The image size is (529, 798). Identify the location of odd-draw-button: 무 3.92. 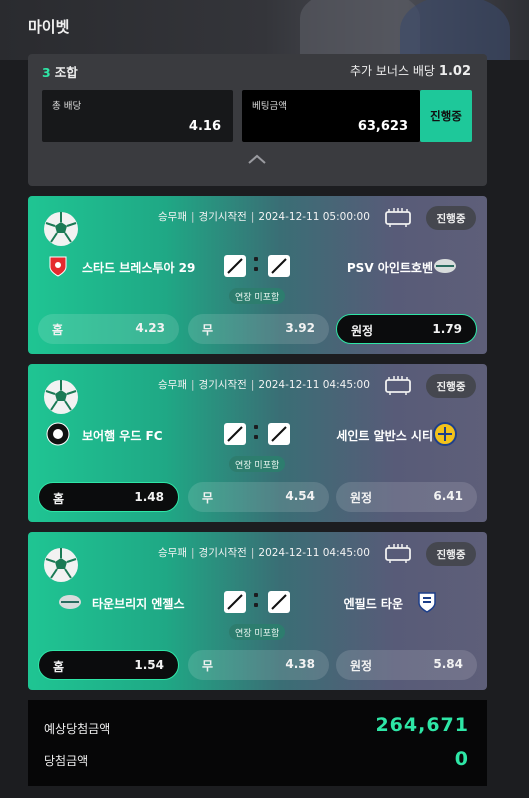
(258, 329).